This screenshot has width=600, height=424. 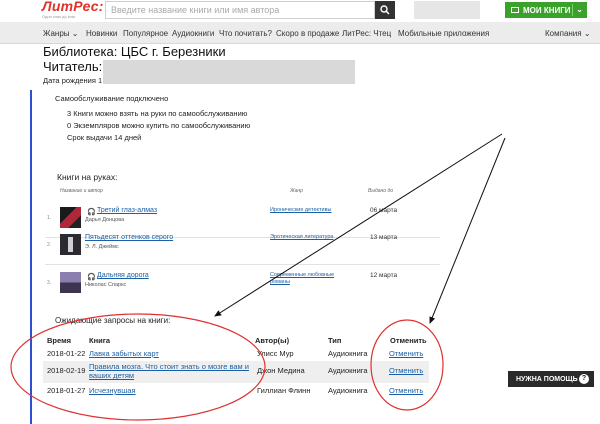 What do you see at coordinates (467, 230) in the screenshot?
I see `annotation-arrow` at bounding box center [467, 230].